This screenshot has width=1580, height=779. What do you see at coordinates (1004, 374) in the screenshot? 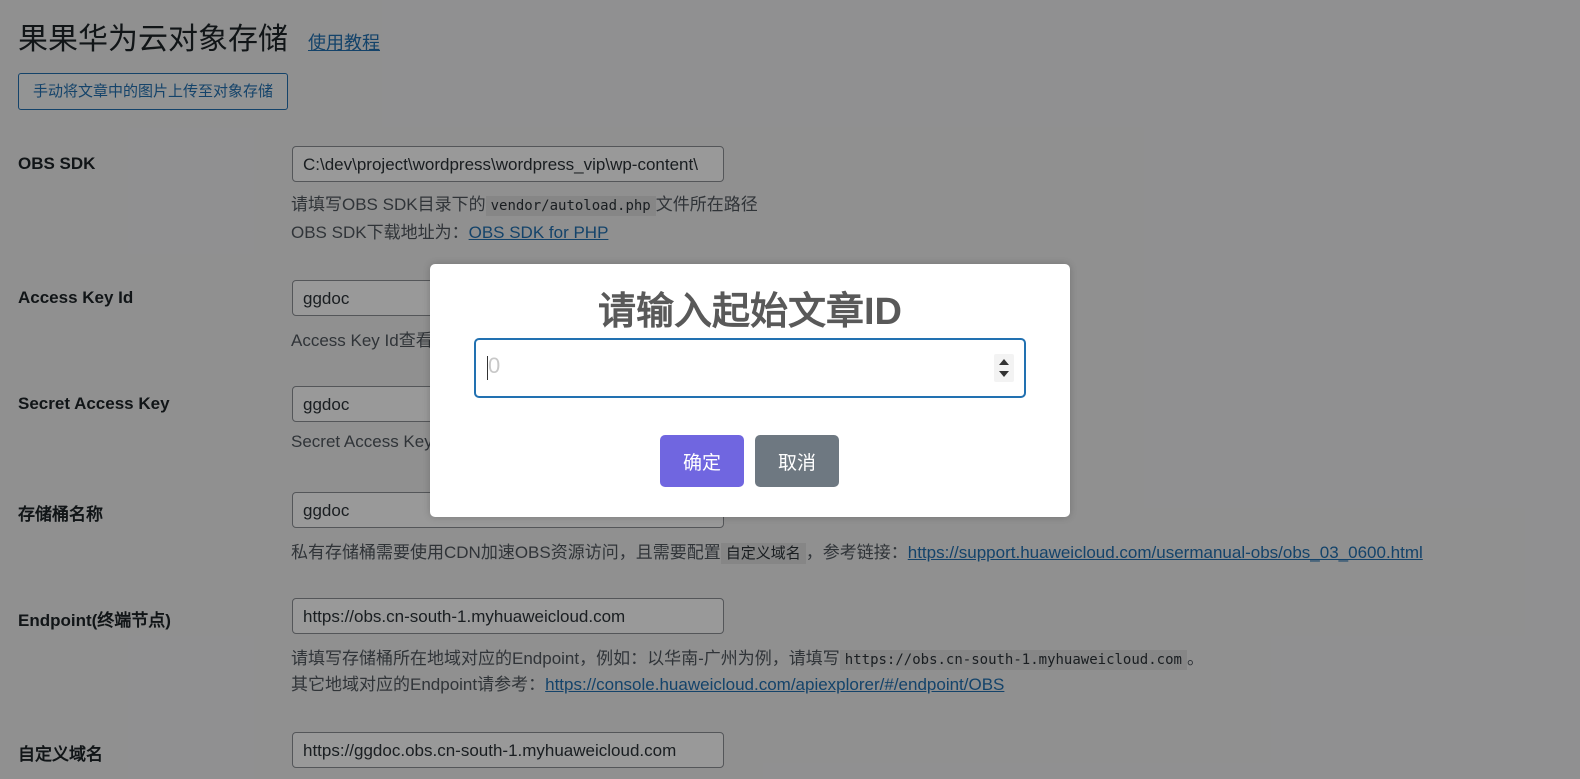
I see `spin-down-icon` at bounding box center [1004, 374].